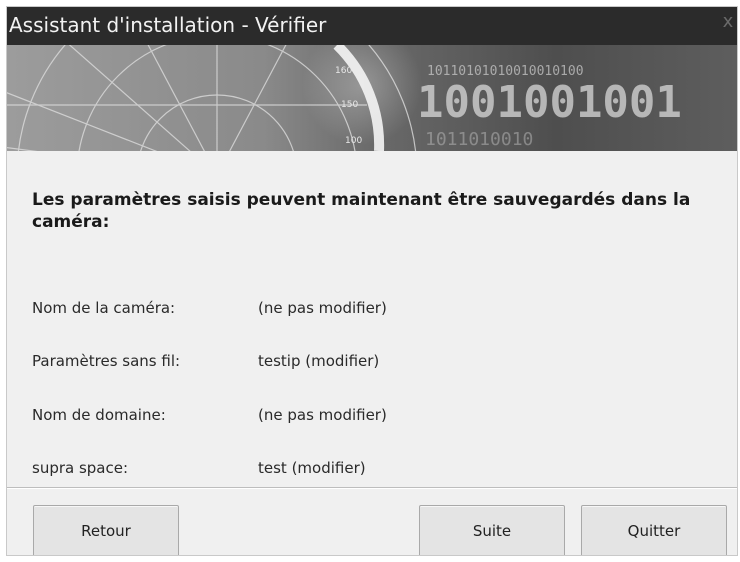  I want to click on setting-value: testip (modifier), so click(319, 361).